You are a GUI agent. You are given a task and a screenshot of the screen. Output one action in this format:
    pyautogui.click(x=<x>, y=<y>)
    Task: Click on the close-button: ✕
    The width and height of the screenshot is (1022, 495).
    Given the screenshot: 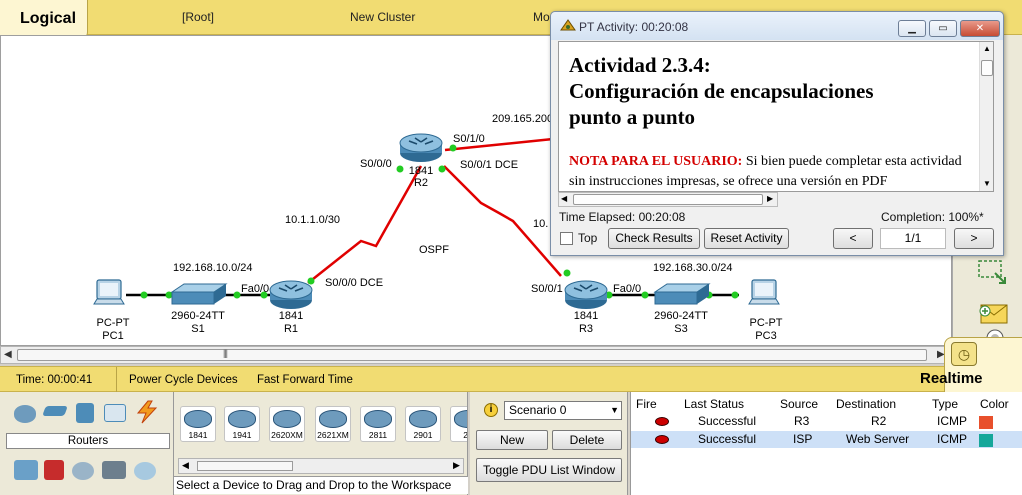 What is the action you would take?
    pyautogui.click(x=980, y=28)
    